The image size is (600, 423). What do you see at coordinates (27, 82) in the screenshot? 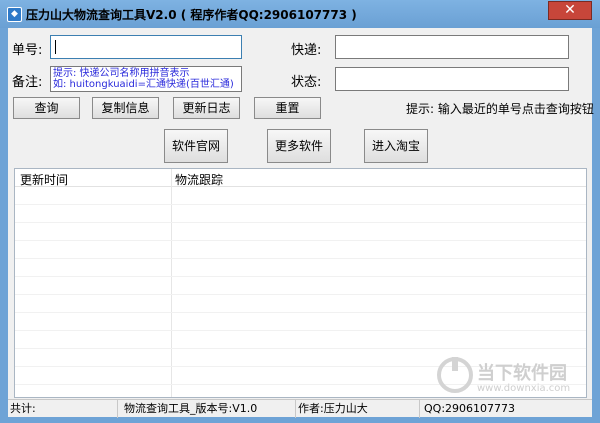
I see `remark-label: 备注:` at bounding box center [27, 82].